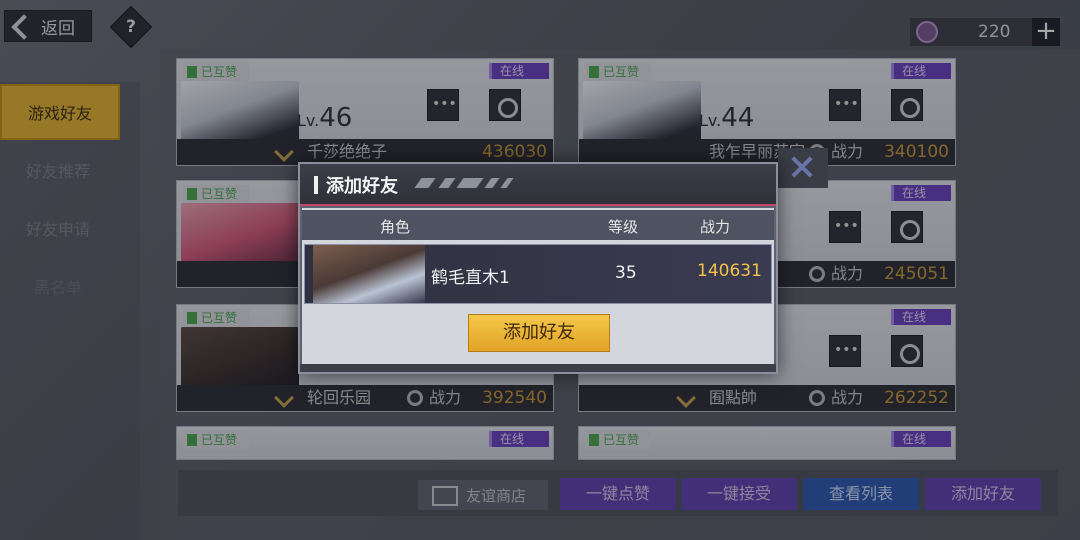 The width and height of the screenshot is (1080, 540). What do you see at coordinates (626, 273) in the screenshot?
I see `player-level: 35` at bounding box center [626, 273].